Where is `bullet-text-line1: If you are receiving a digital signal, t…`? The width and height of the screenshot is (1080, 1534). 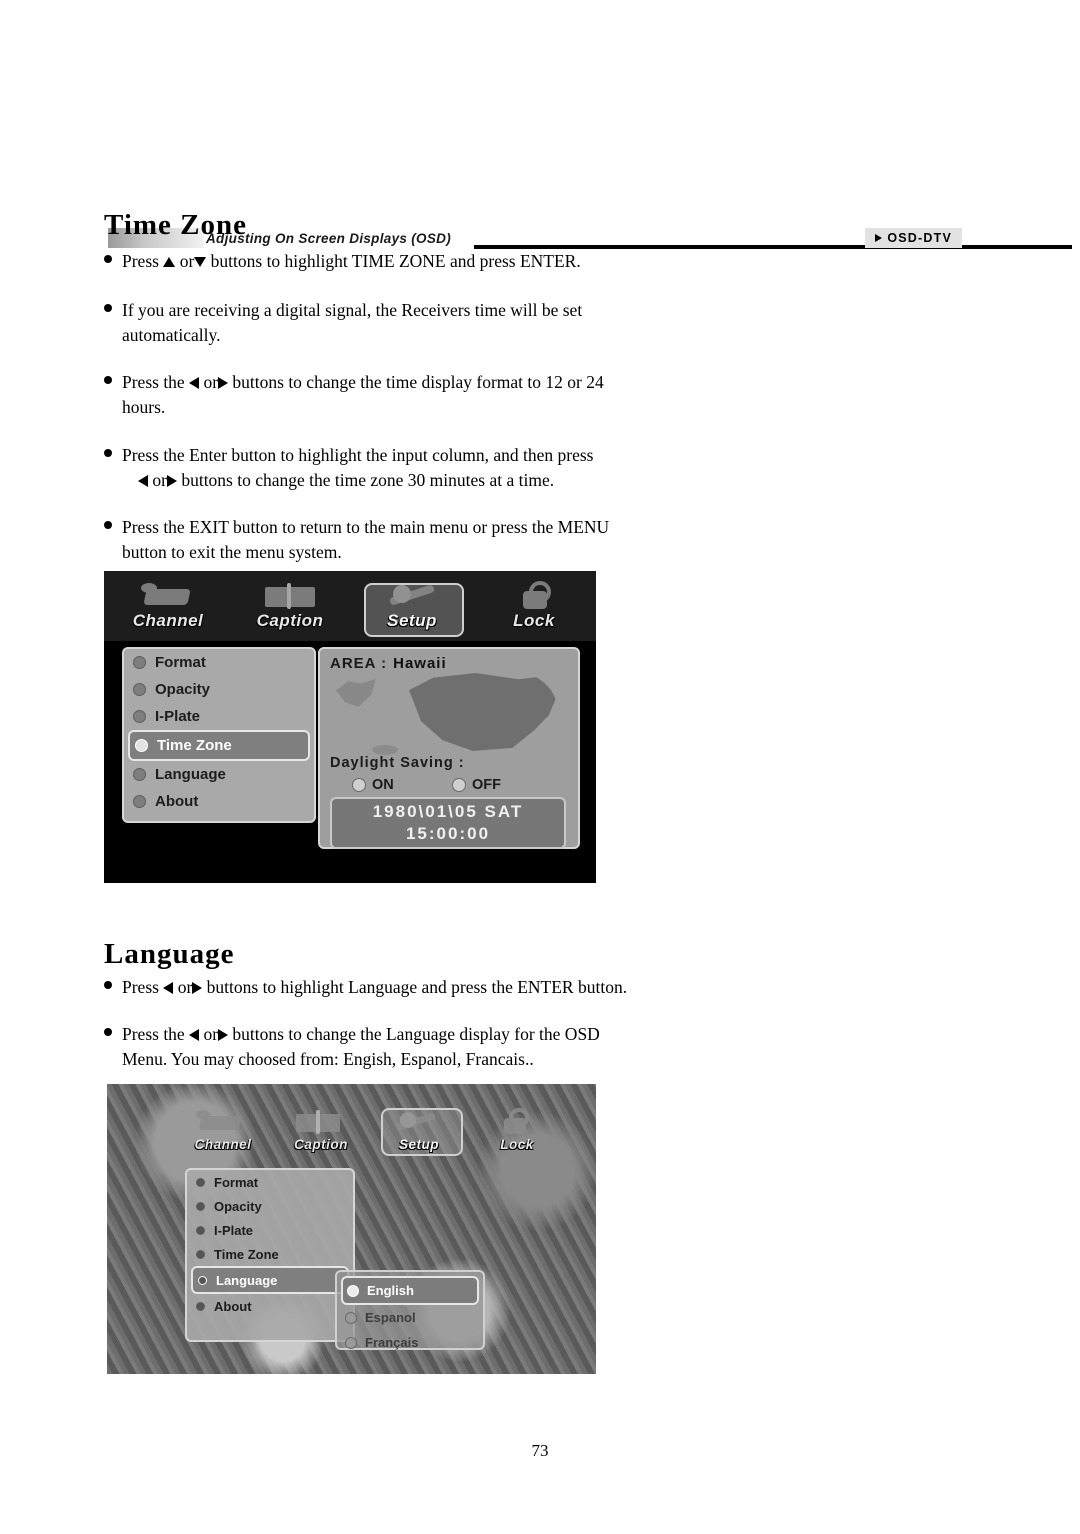 bullet-text-line1: If you are receiving a digital signal, t… is located at coordinates (352, 310).